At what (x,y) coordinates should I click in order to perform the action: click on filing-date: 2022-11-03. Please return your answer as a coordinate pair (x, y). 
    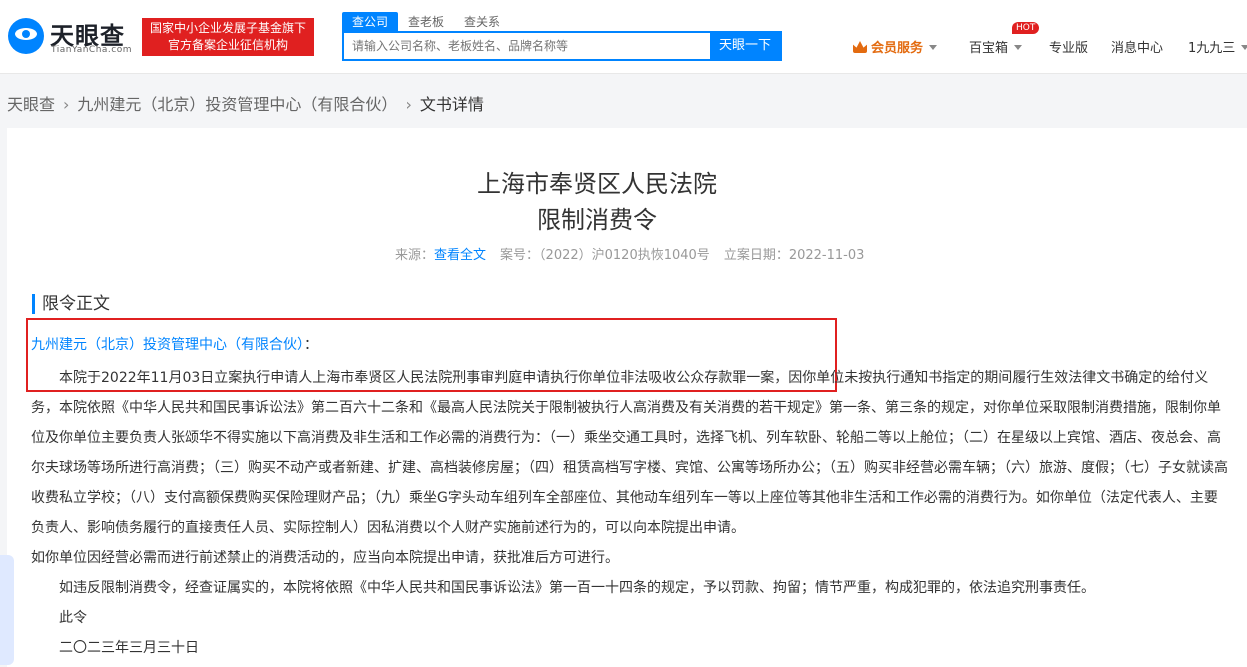
    Looking at the image, I should click on (826, 255).